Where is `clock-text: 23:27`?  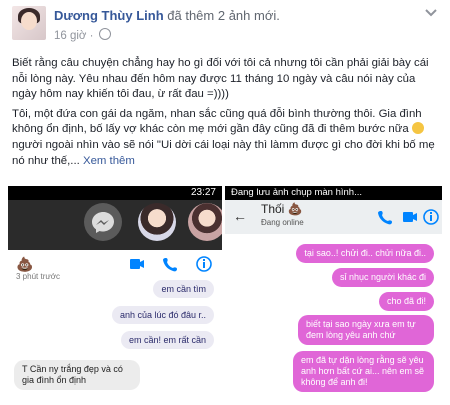
clock-text: 23:27 is located at coordinates (203, 192).